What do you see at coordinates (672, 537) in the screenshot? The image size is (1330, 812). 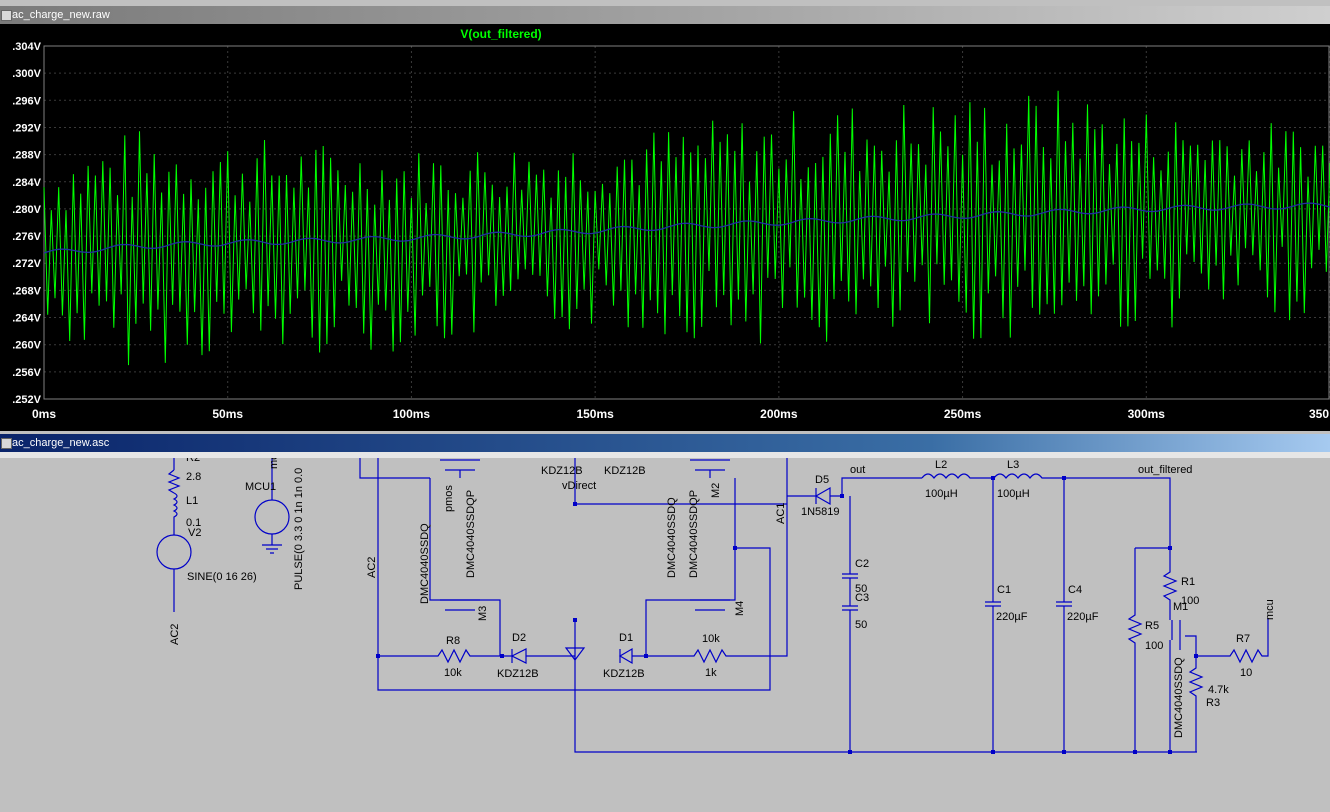 I see `label-m2-part-a: DMC4040SSDQ` at bounding box center [672, 537].